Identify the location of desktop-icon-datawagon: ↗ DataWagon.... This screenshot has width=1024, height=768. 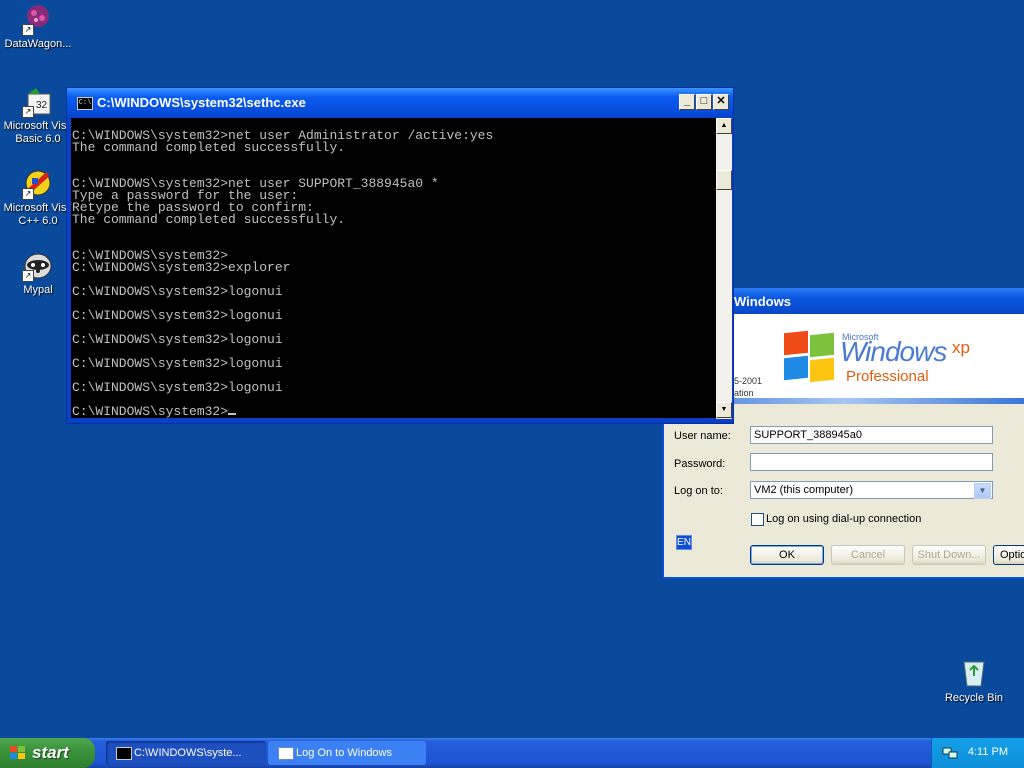
(39, 27).